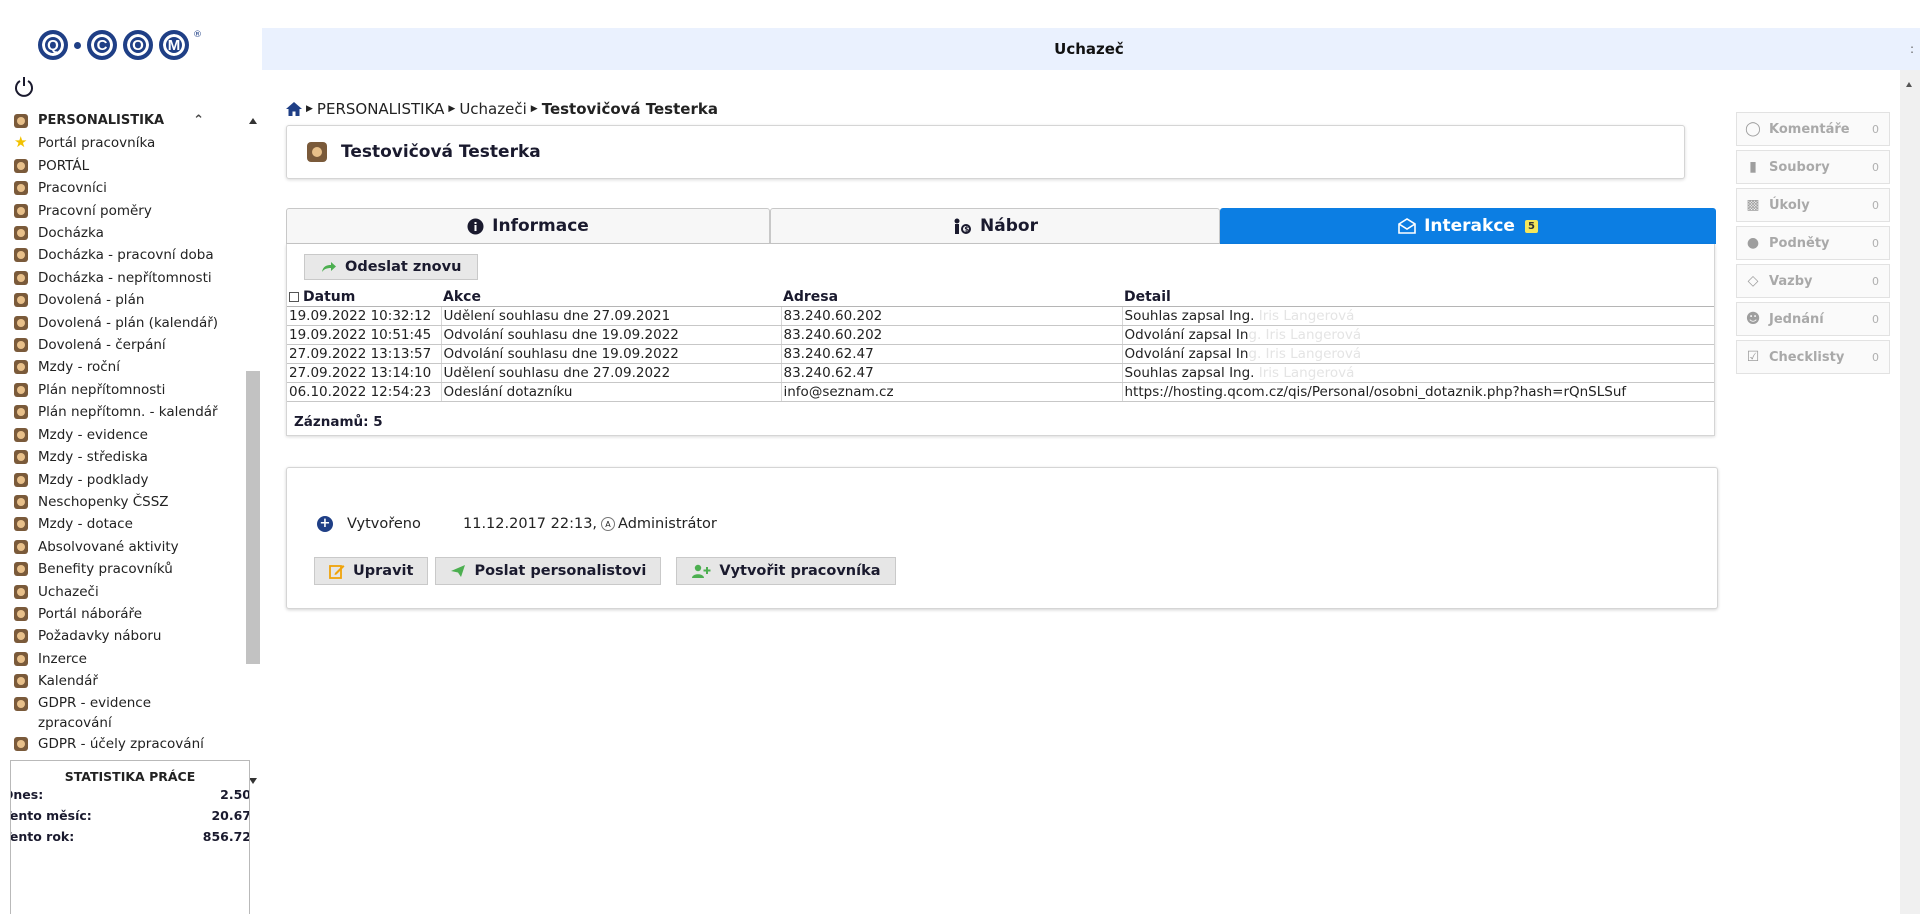  Describe the element at coordinates (951, 297) in the screenshot. I see `column-header-adresa: Adresa` at that location.